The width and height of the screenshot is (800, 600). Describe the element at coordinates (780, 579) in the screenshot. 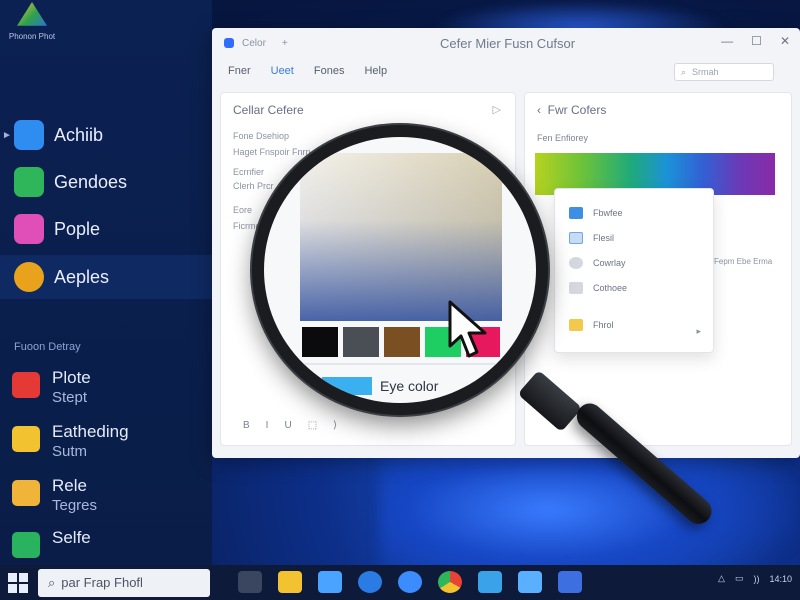

I see `clock: 14:10` at that location.